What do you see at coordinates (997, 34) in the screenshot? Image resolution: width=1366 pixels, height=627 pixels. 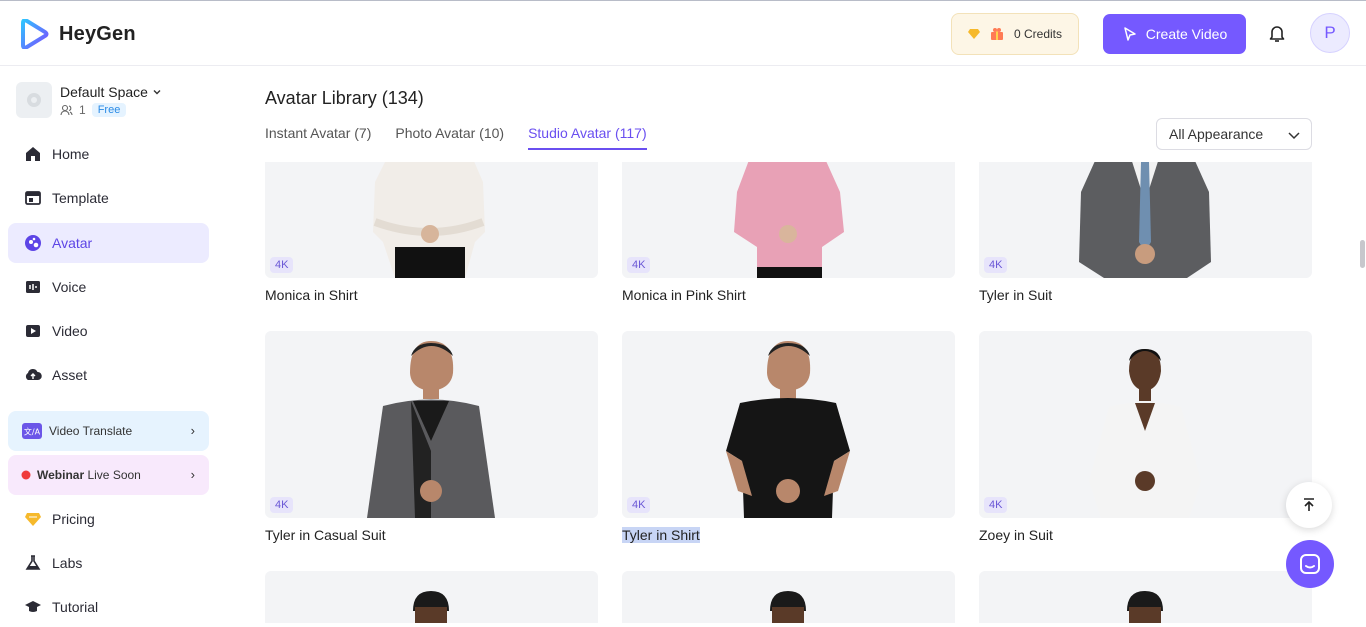 I see `gift-icon` at bounding box center [997, 34].